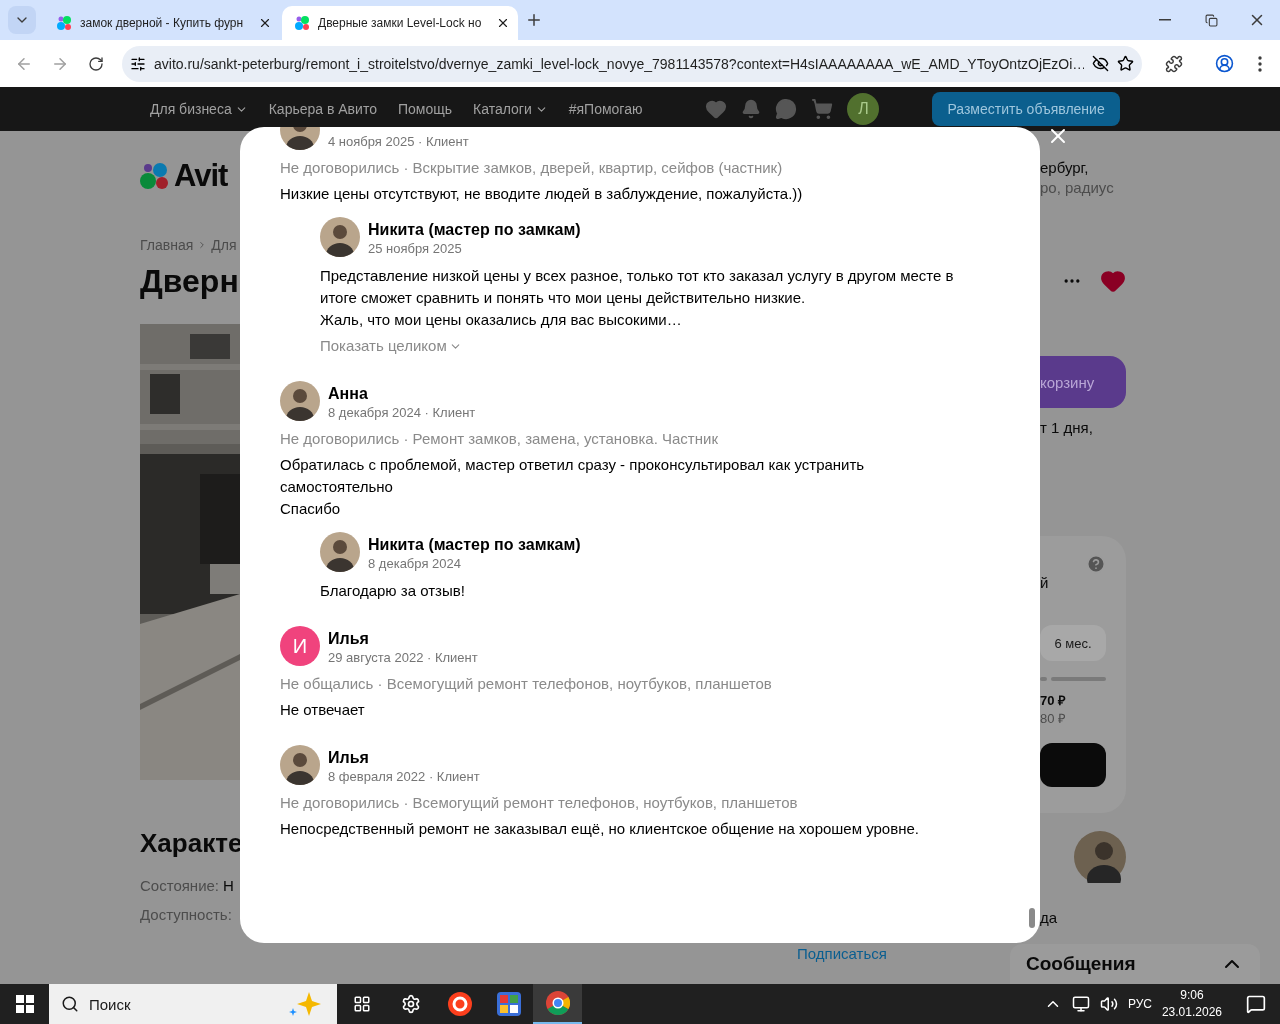 The image size is (1280, 1024). Describe the element at coordinates (1174, 63) in the screenshot. I see `puzzle-icon` at that location.